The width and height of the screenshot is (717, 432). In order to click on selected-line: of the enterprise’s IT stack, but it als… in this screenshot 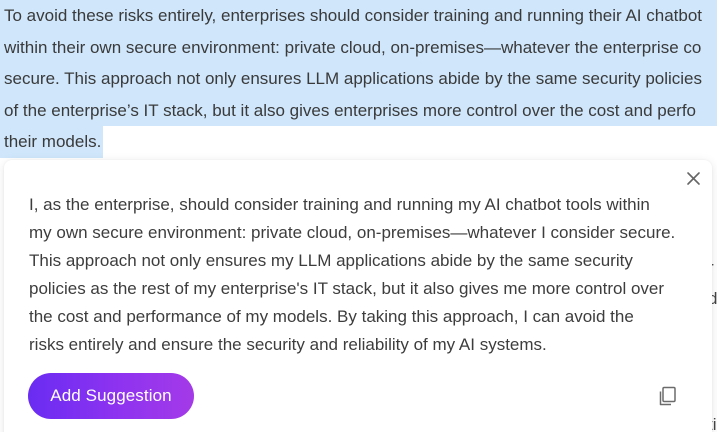, I will do `click(358, 110)`.